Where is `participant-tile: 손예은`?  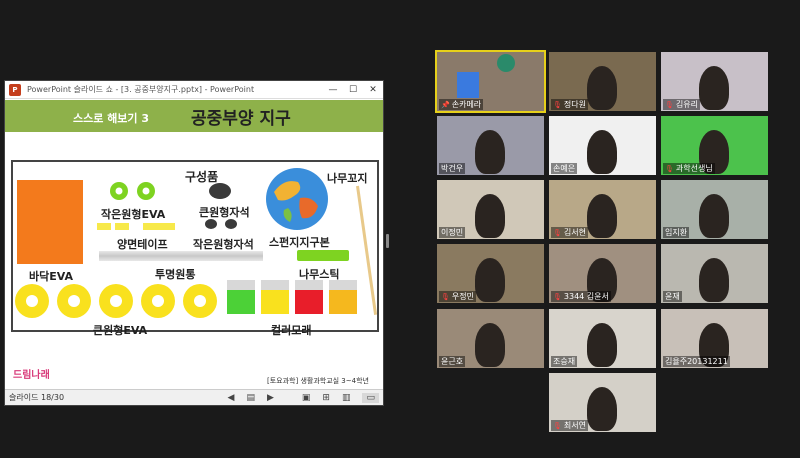 participant-tile: 손예은 is located at coordinates (602, 145).